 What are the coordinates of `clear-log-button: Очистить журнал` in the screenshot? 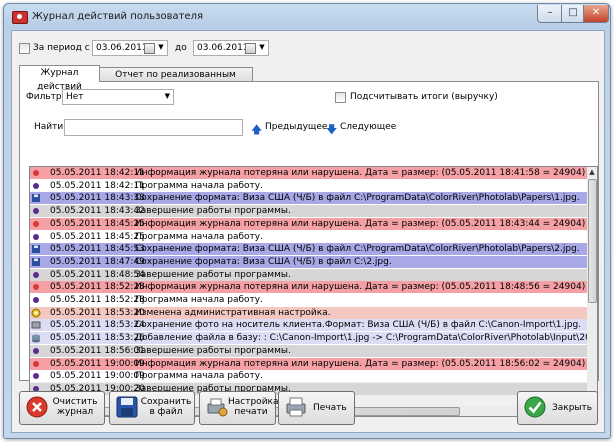 It's located at (62, 408).